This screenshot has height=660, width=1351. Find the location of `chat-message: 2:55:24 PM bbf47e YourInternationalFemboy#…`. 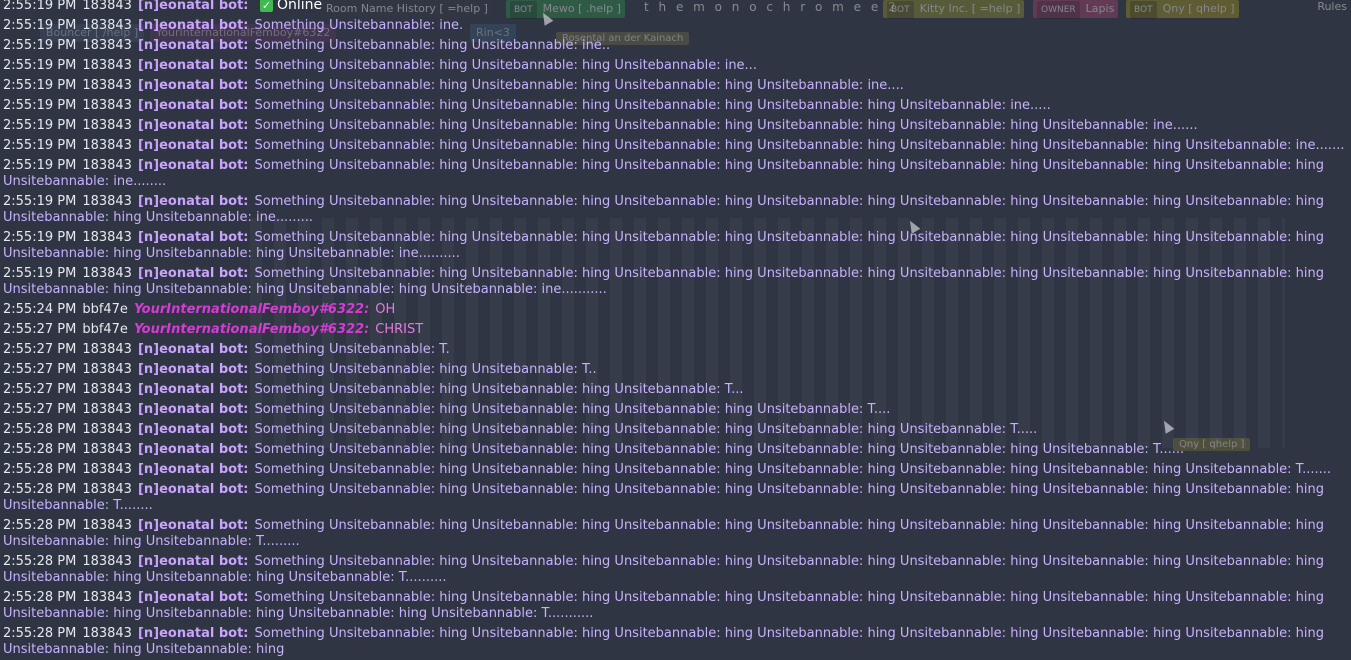

chat-message: 2:55:24 PM bbf47e YourInternationalFemboy#… is located at coordinates (675, 310).